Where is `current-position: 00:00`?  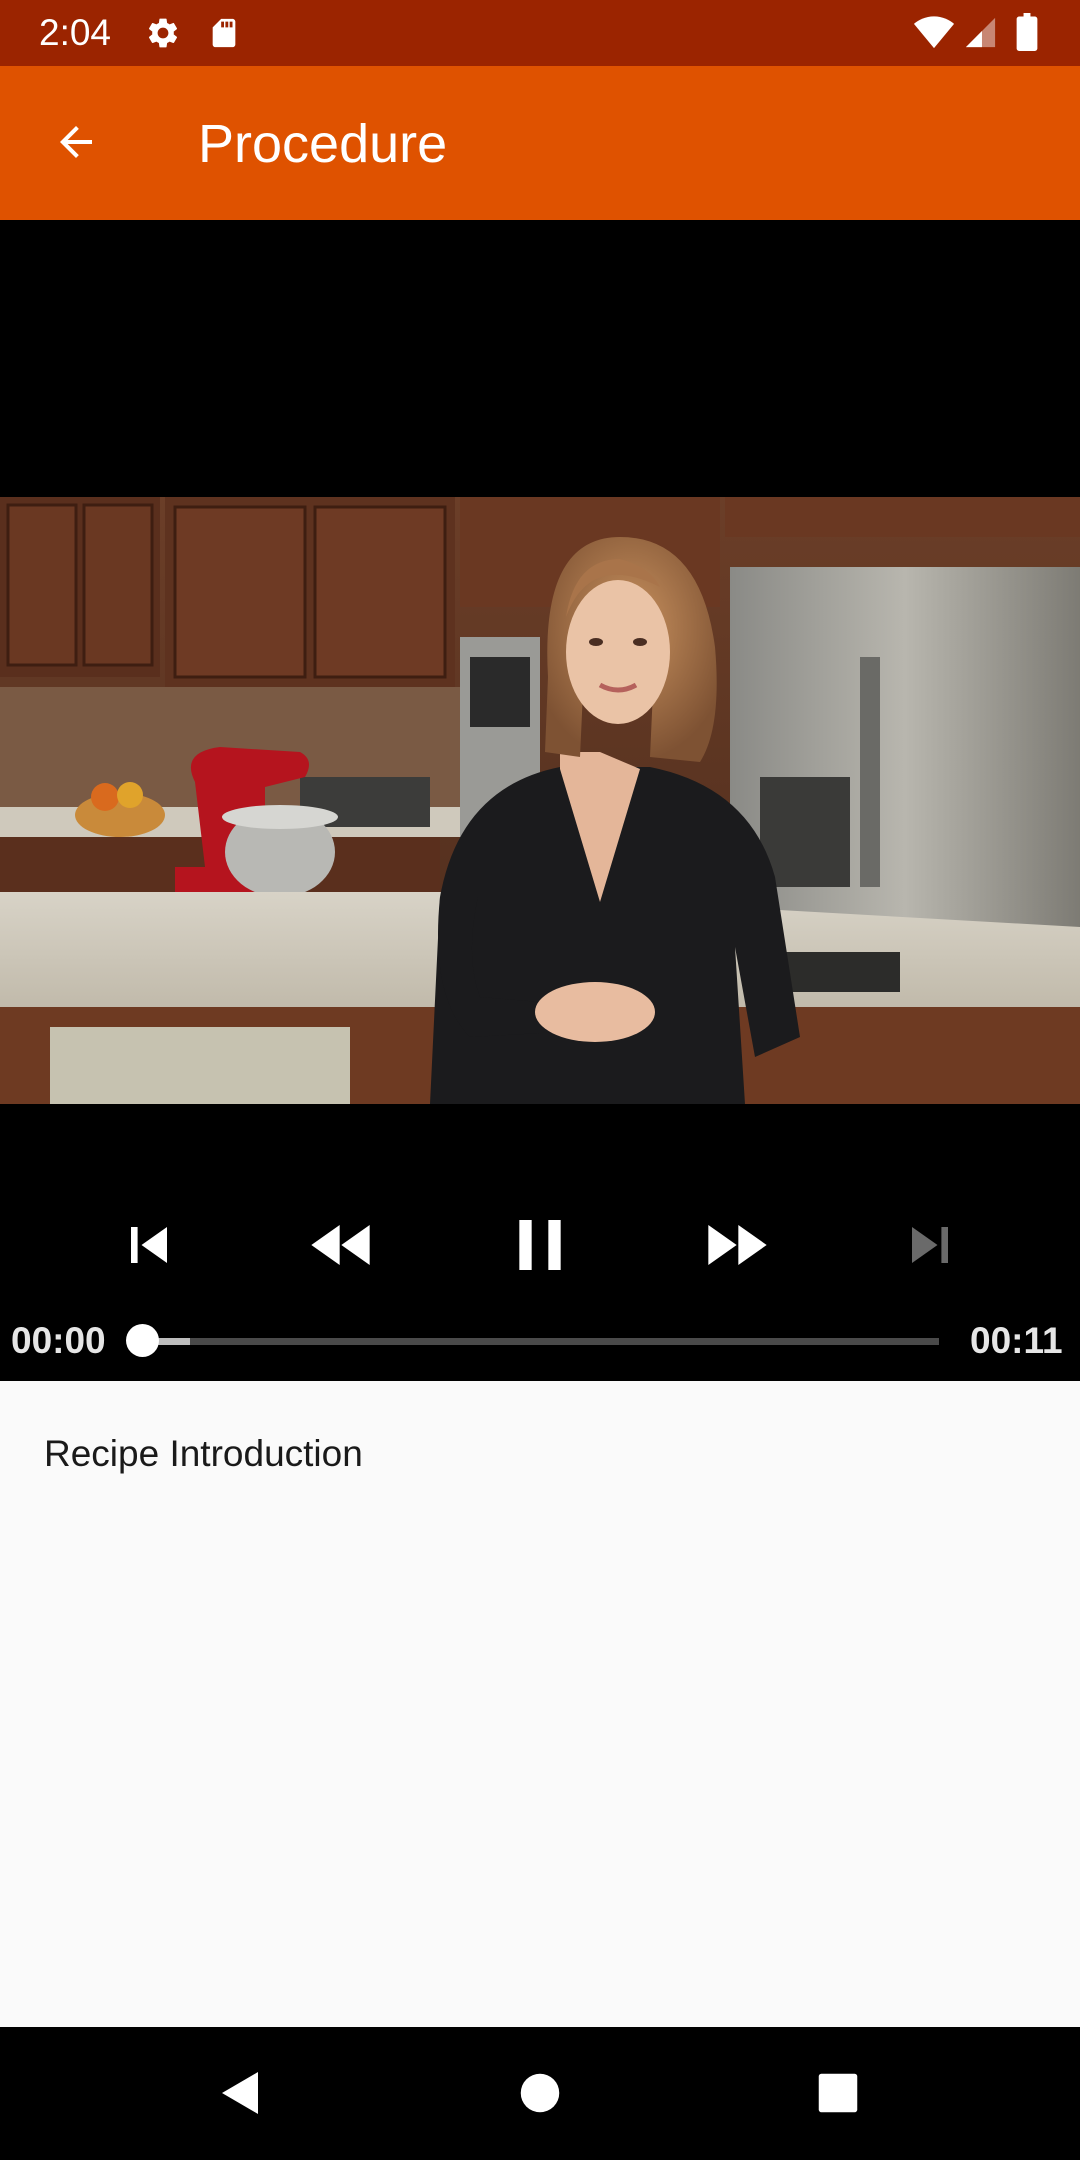 current-position: 00:00 is located at coordinates (58, 1340).